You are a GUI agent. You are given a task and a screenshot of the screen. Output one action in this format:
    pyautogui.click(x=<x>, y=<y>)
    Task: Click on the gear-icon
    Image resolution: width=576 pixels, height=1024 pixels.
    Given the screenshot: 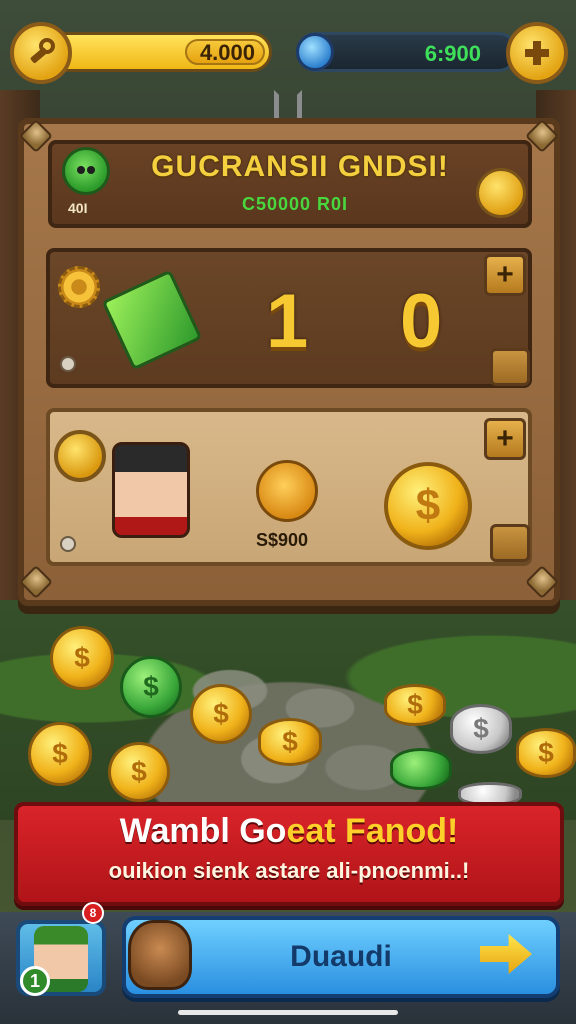 What is the action you would take?
    pyautogui.click(x=79, y=287)
    